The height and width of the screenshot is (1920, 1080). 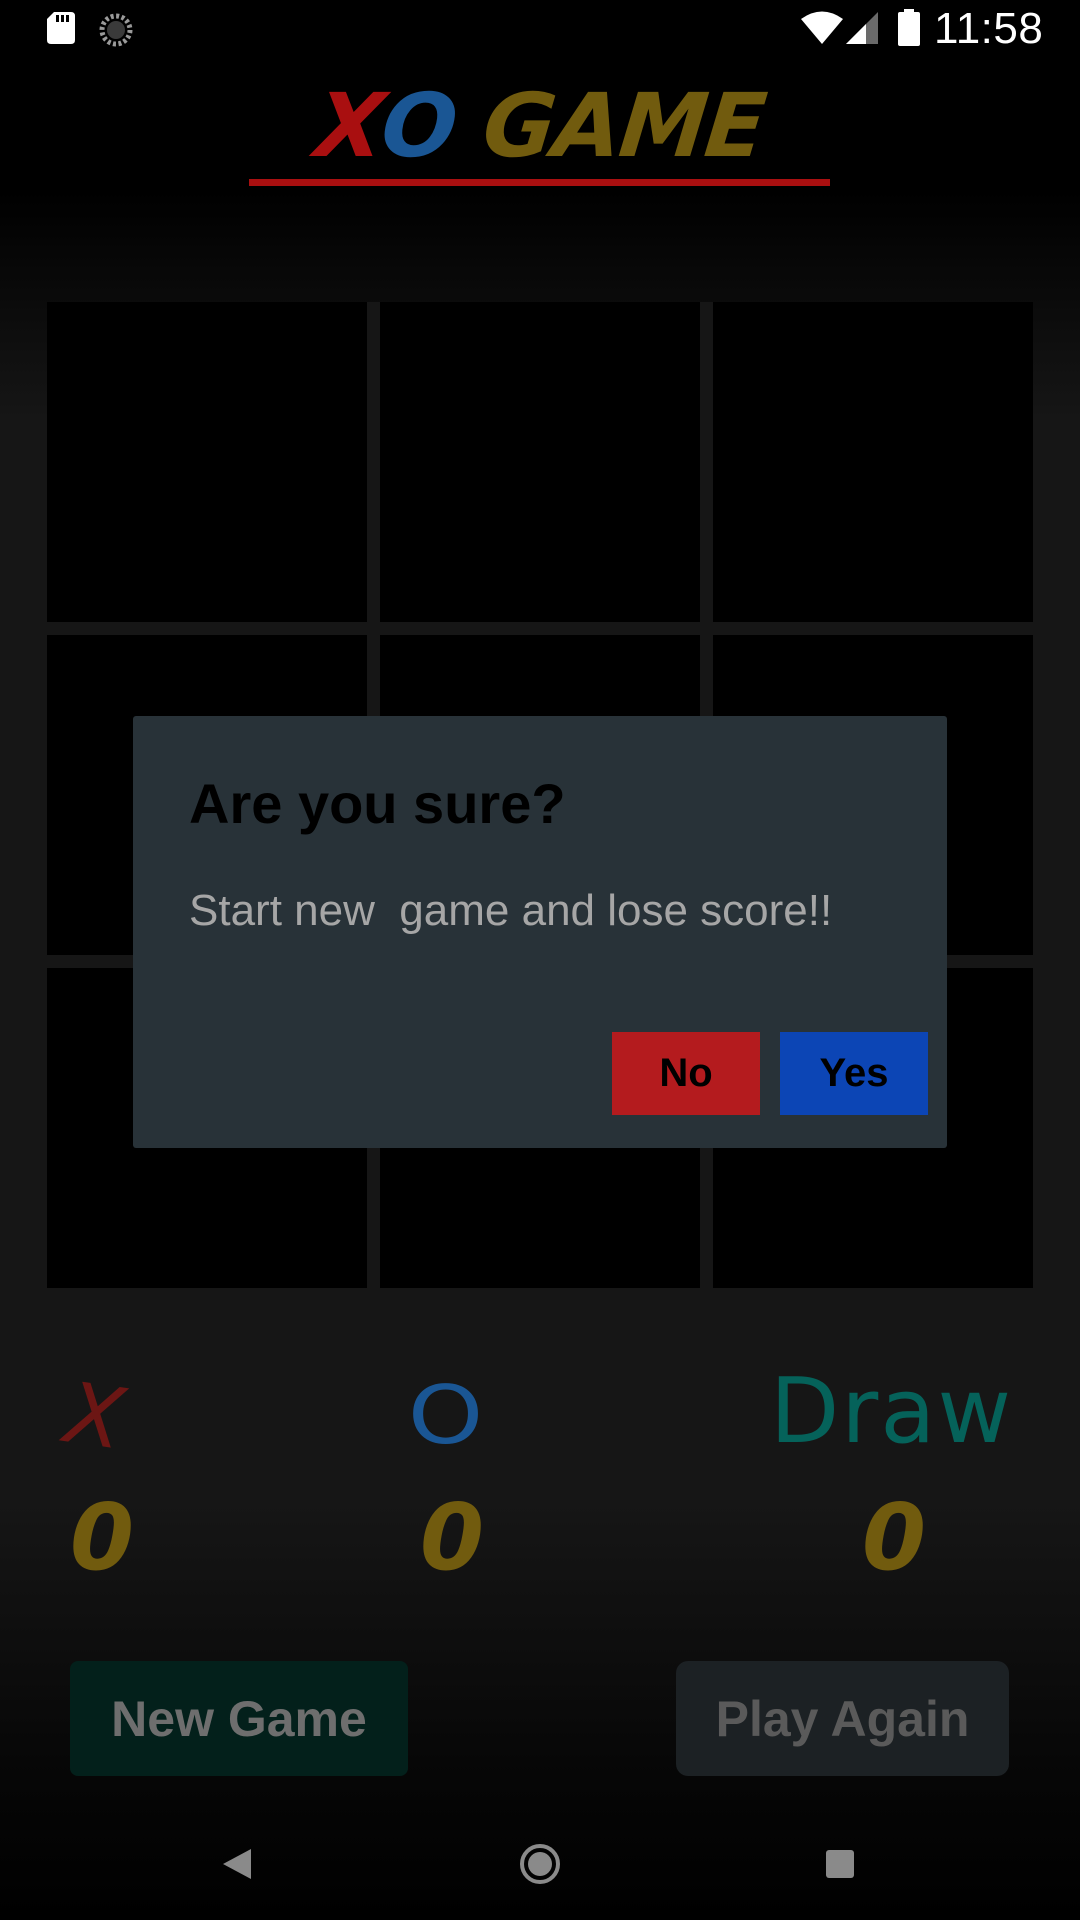 What do you see at coordinates (909, 27) in the screenshot?
I see `battery-icon` at bounding box center [909, 27].